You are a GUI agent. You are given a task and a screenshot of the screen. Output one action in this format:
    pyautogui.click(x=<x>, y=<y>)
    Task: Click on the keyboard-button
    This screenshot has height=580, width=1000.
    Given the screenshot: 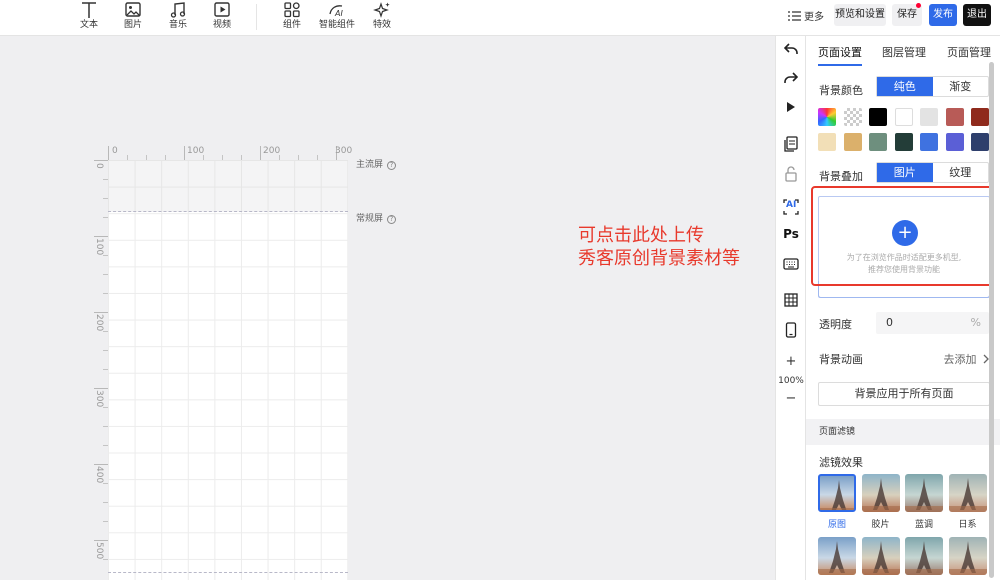 What is the action you would take?
    pyautogui.click(x=791, y=264)
    